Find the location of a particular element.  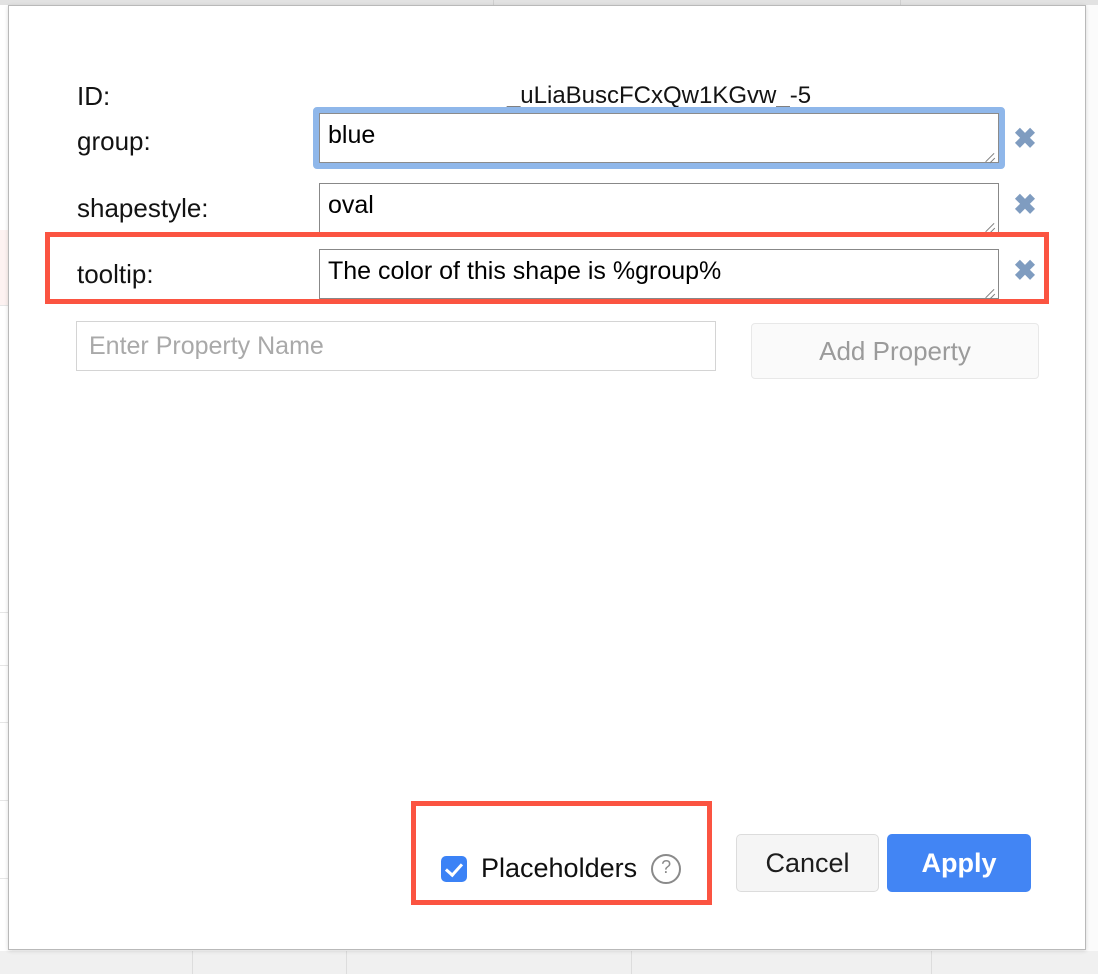

cancel-button: Cancel is located at coordinates (807, 863).